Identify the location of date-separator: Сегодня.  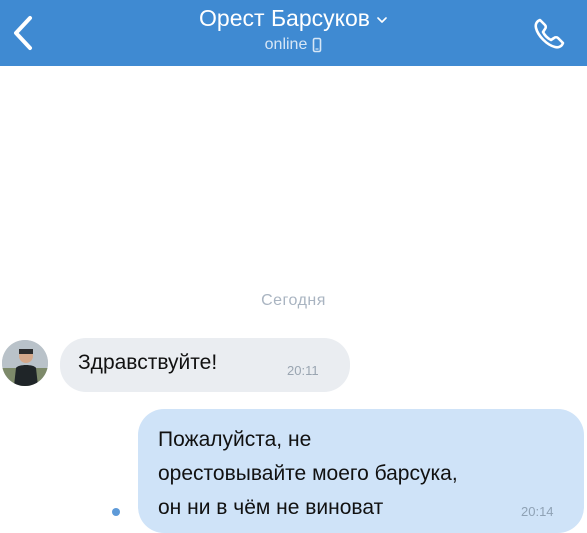
(293, 300).